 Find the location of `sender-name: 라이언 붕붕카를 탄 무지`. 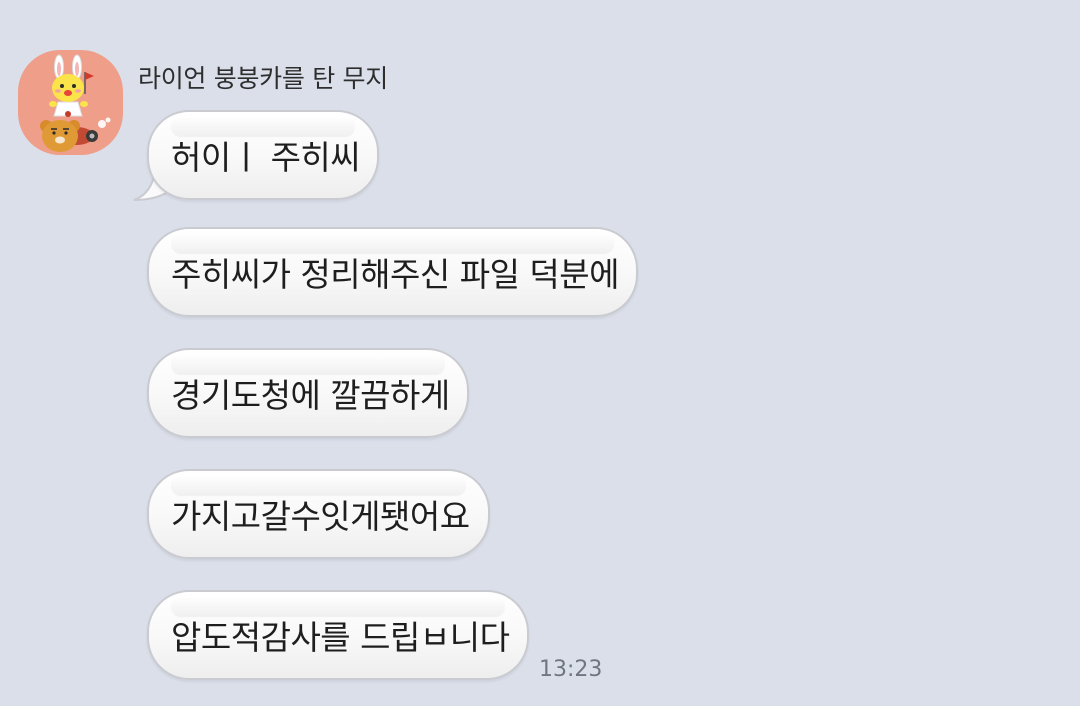

sender-name: 라이언 붕붕카를 탄 무지 is located at coordinates (263, 78).